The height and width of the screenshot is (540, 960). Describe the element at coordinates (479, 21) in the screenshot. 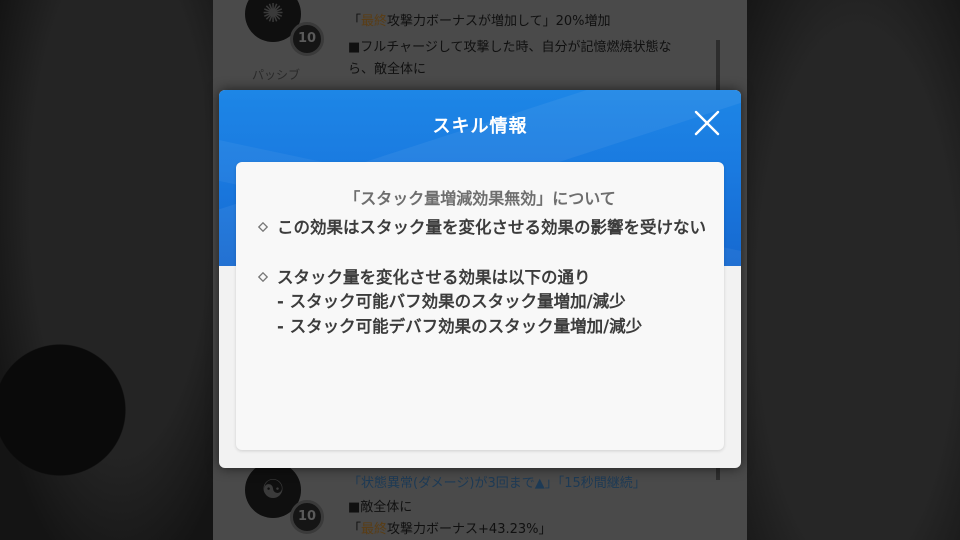

I see `skill-desc-line: 「最終攻撃力ボーナスが増加して」20%増加` at that location.